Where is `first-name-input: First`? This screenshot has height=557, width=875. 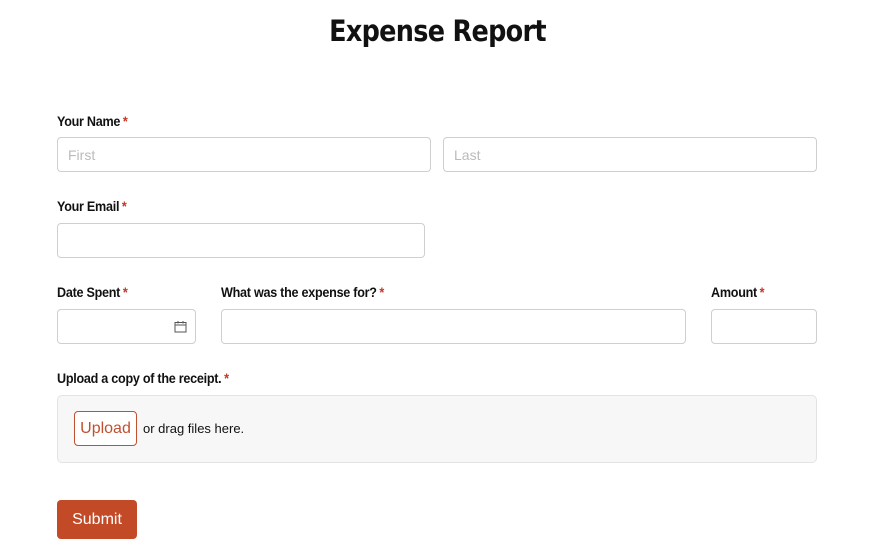
first-name-input: First is located at coordinates (244, 154).